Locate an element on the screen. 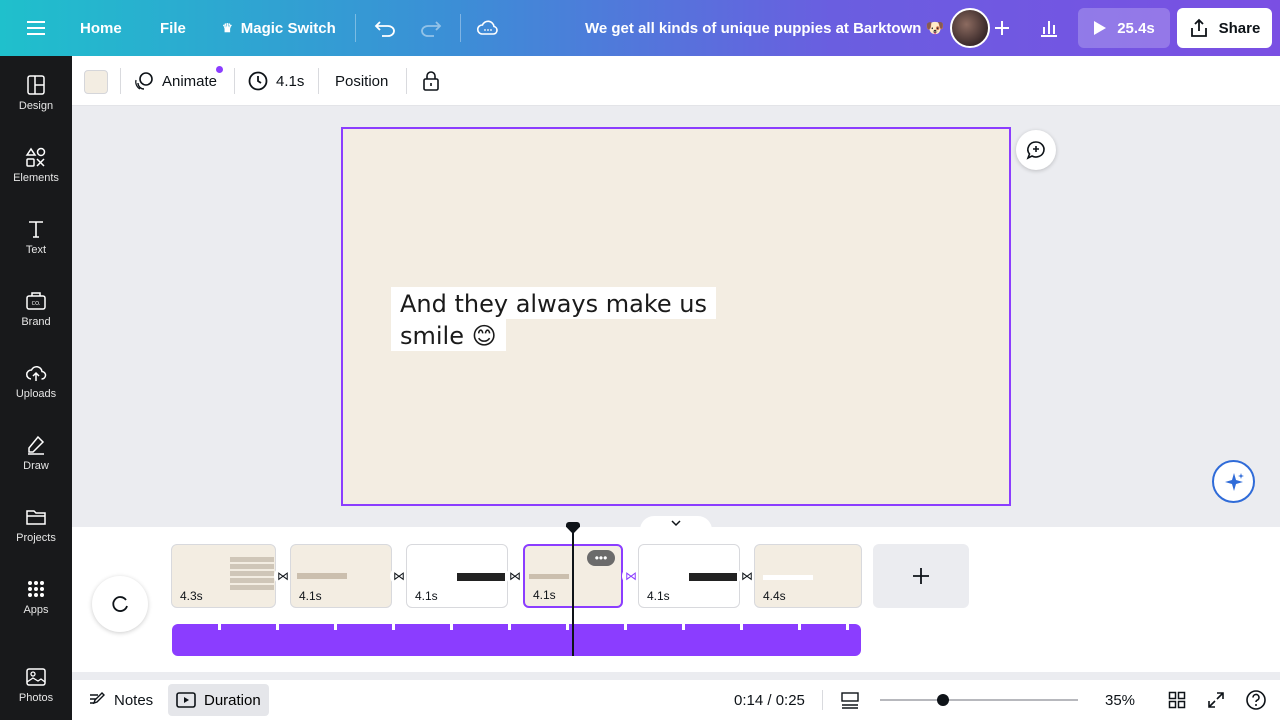 The height and width of the screenshot is (720, 1280). canvas-text: And they always make us smile 😊 is located at coordinates (553, 319).